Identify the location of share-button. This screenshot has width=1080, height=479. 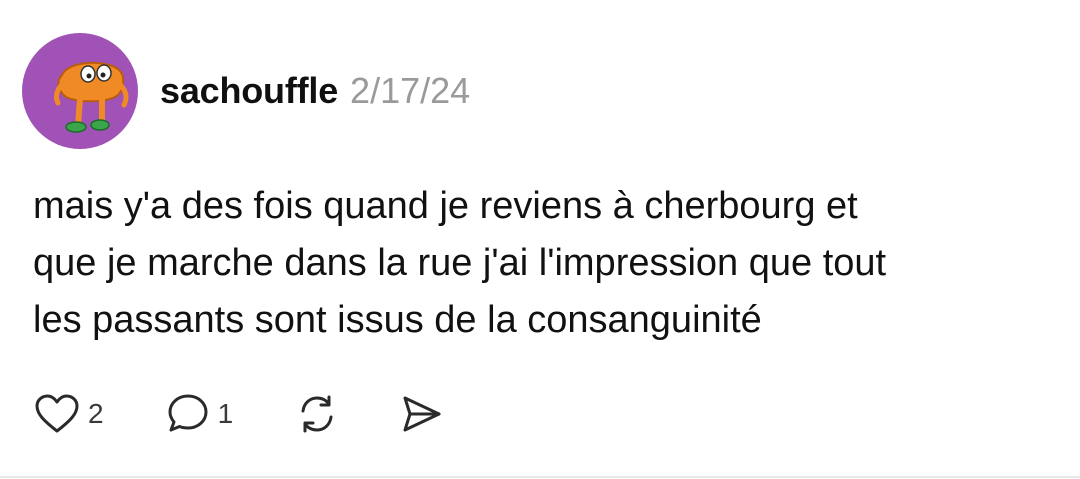
(421, 414).